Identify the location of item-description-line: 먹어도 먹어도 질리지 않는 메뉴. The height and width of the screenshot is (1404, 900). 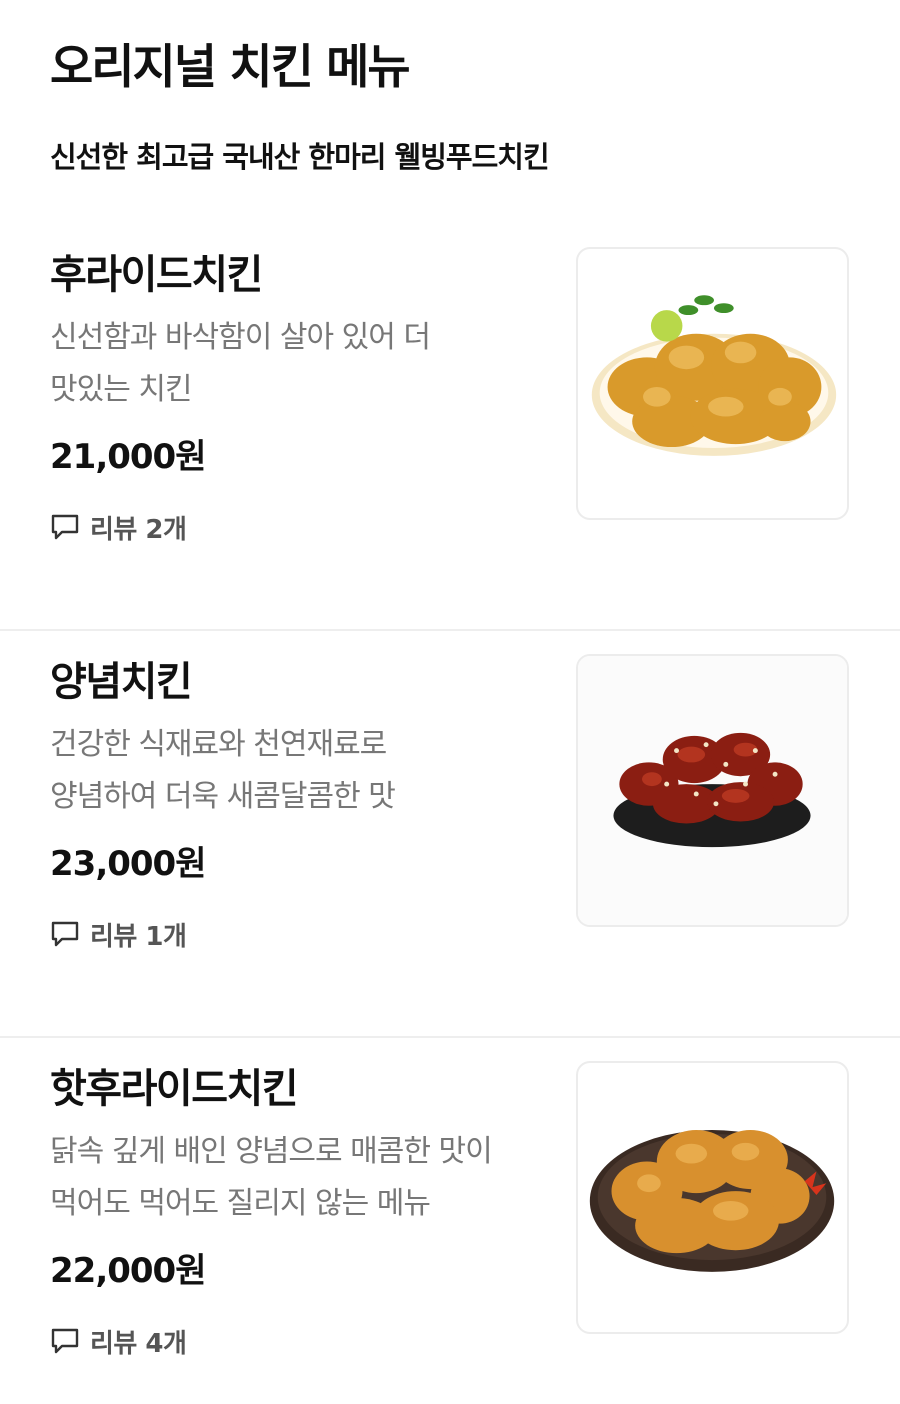
(240, 1203).